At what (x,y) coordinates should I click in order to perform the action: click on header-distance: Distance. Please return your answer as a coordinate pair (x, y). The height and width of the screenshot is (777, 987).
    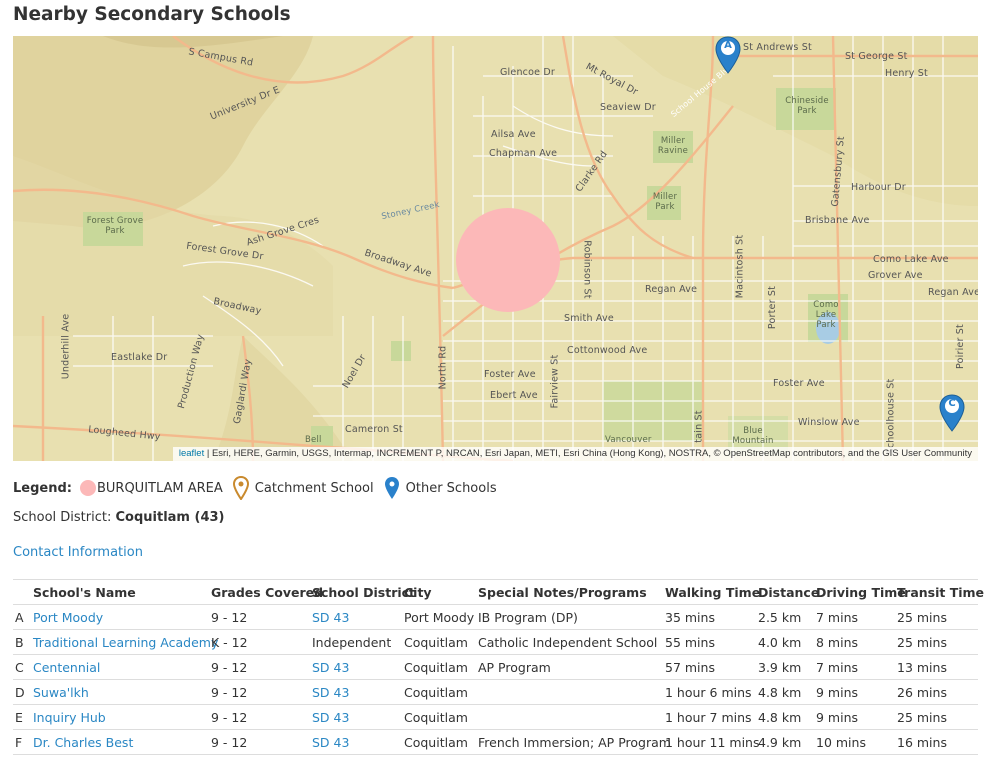
    Looking at the image, I should click on (786, 592).